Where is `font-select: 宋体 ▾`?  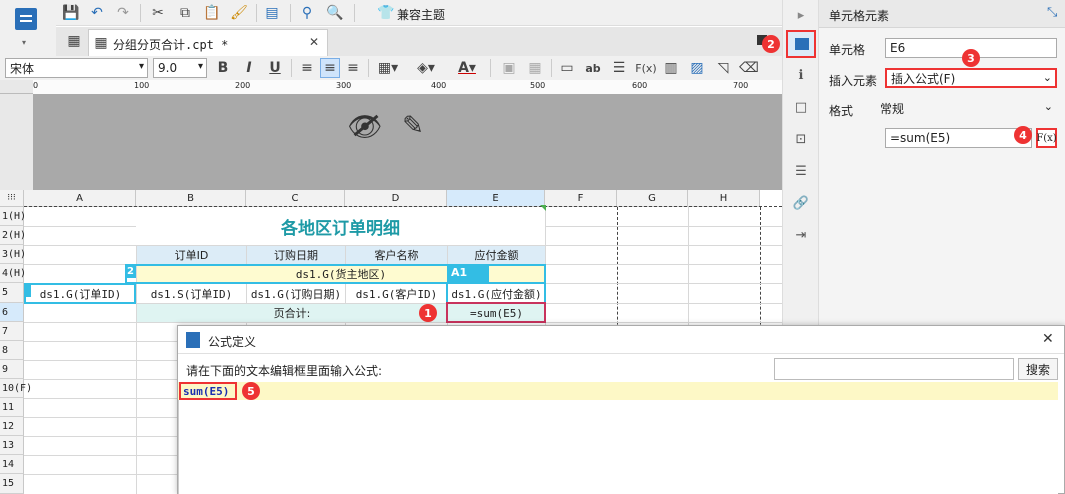 font-select: 宋体 ▾ is located at coordinates (76, 68).